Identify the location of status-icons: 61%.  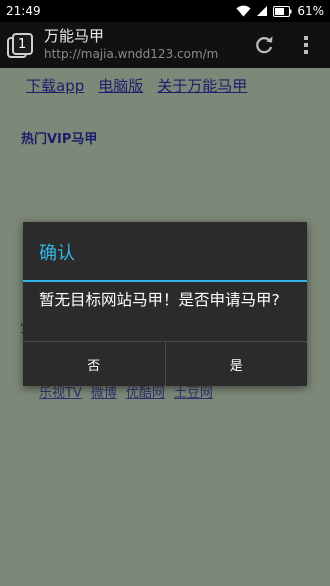
(280, 11).